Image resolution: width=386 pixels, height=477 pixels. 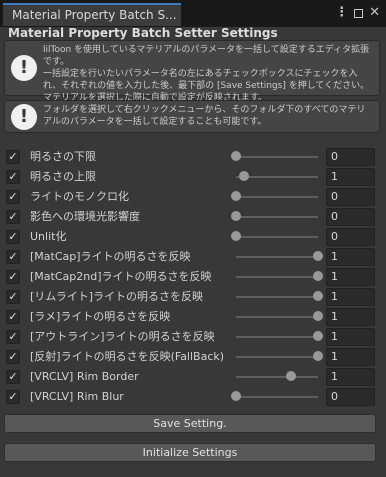 What do you see at coordinates (193, 177) in the screenshot?
I see `property-row: ✓ 明るさの上限 1` at bounding box center [193, 177].